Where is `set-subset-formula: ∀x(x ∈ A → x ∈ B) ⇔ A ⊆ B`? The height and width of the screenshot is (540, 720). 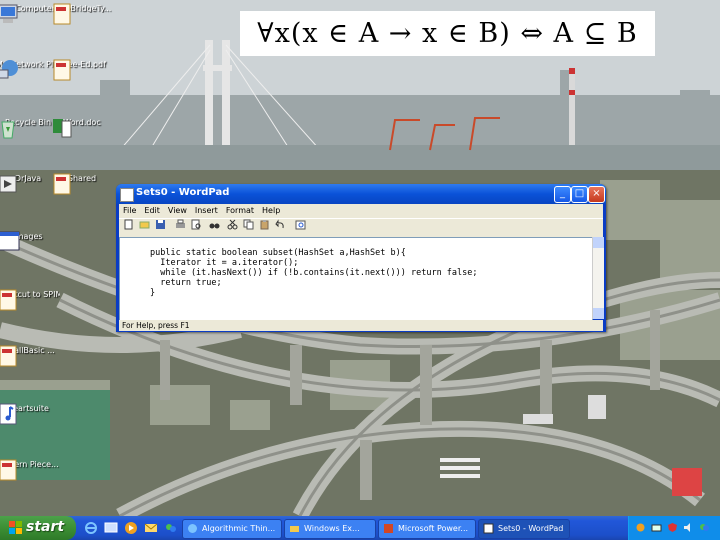 set-subset-formula: ∀x(x ∈ A → x ∈ B) ⇔ A ⊆ B is located at coordinates (447, 33).